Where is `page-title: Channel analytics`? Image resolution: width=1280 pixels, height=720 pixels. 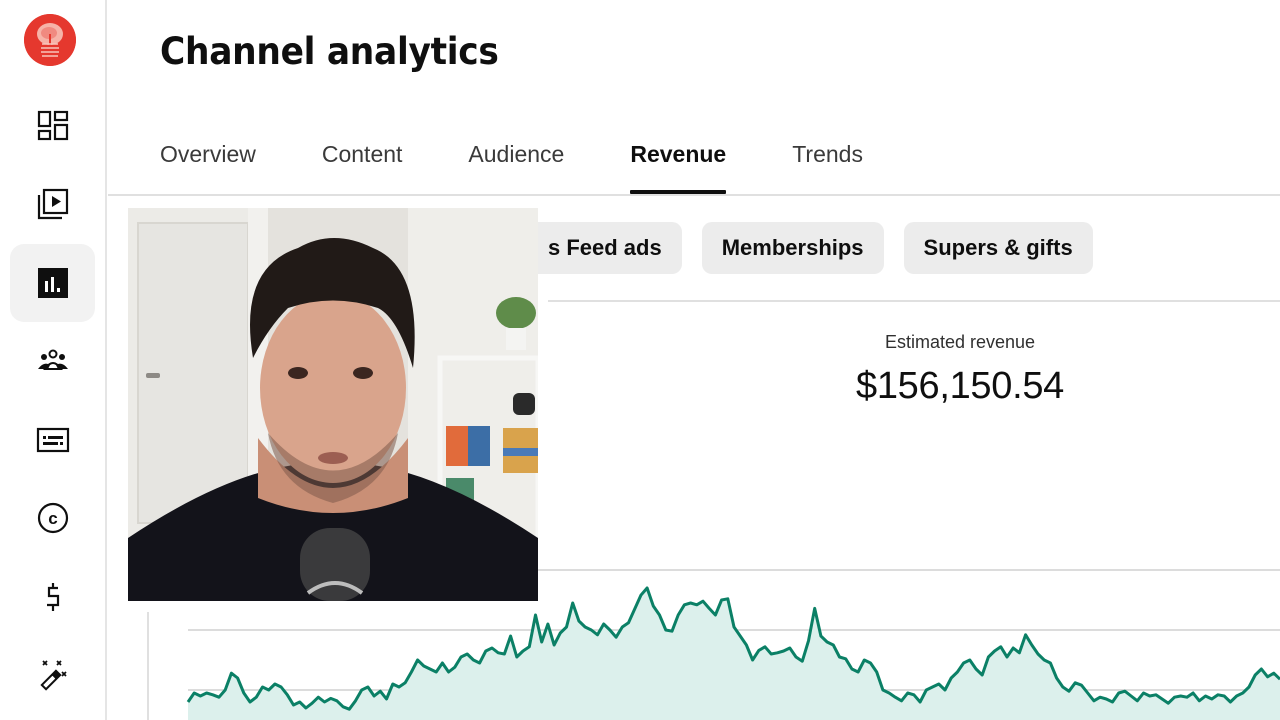 page-title: Channel analytics is located at coordinates (329, 51).